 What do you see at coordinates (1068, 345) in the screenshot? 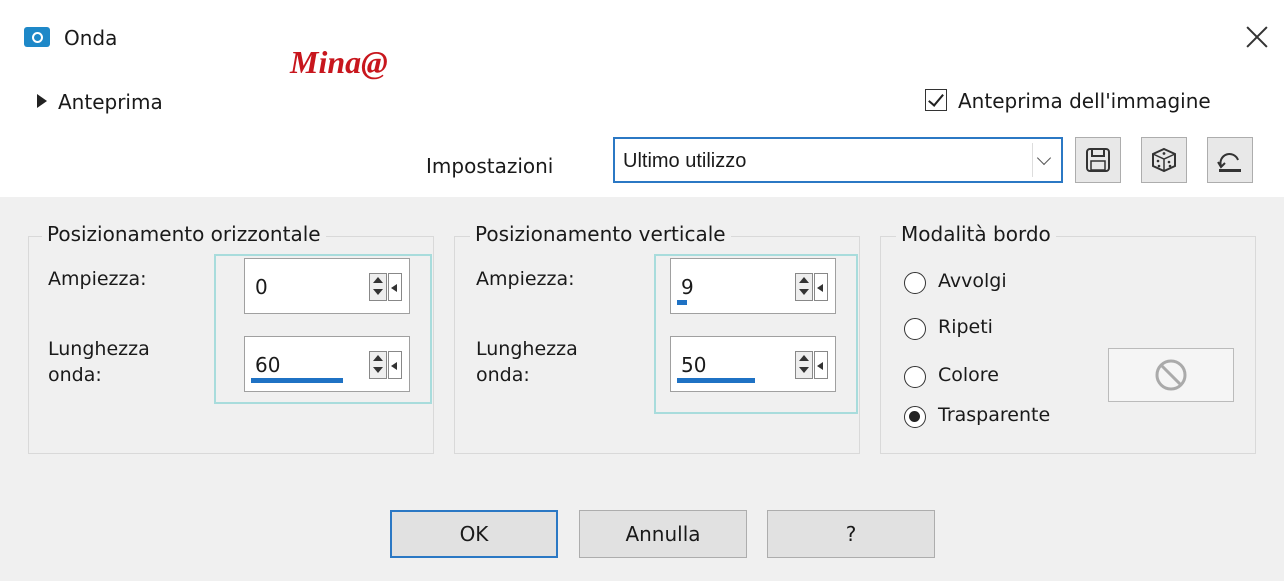
I see `edge-mode-group` at bounding box center [1068, 345].